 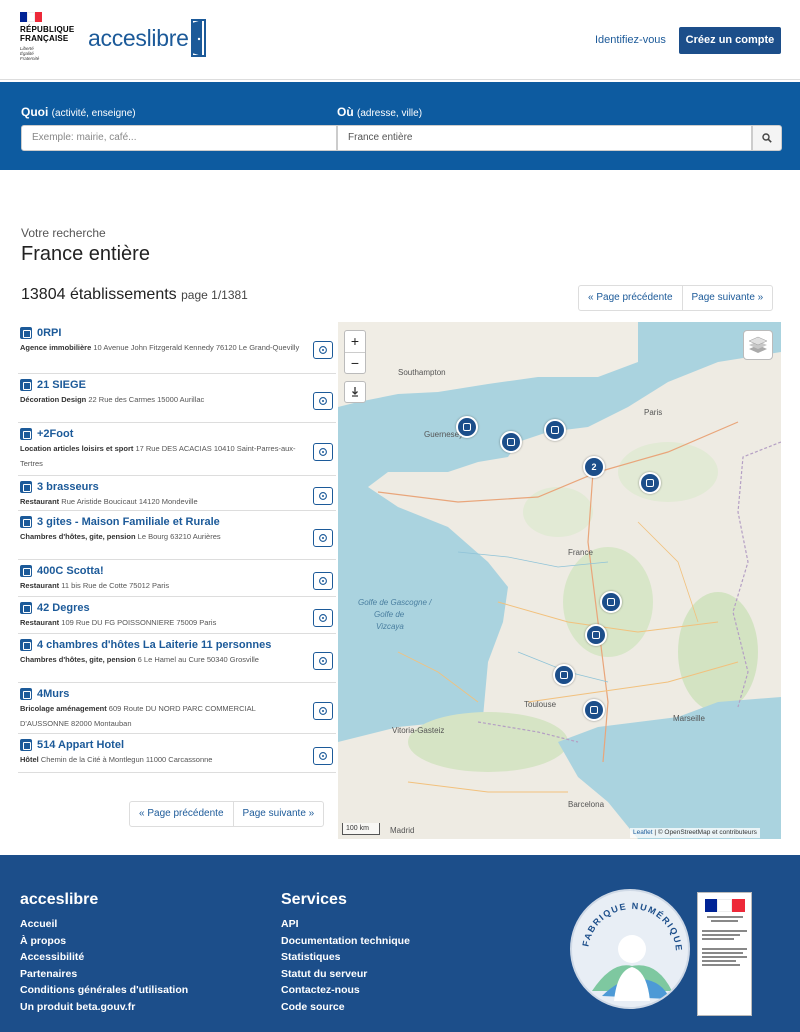 What do you see at coordinates (85, 254) in the screenshot?
I see `page-title: France entière` at bounding box center [85, 254].